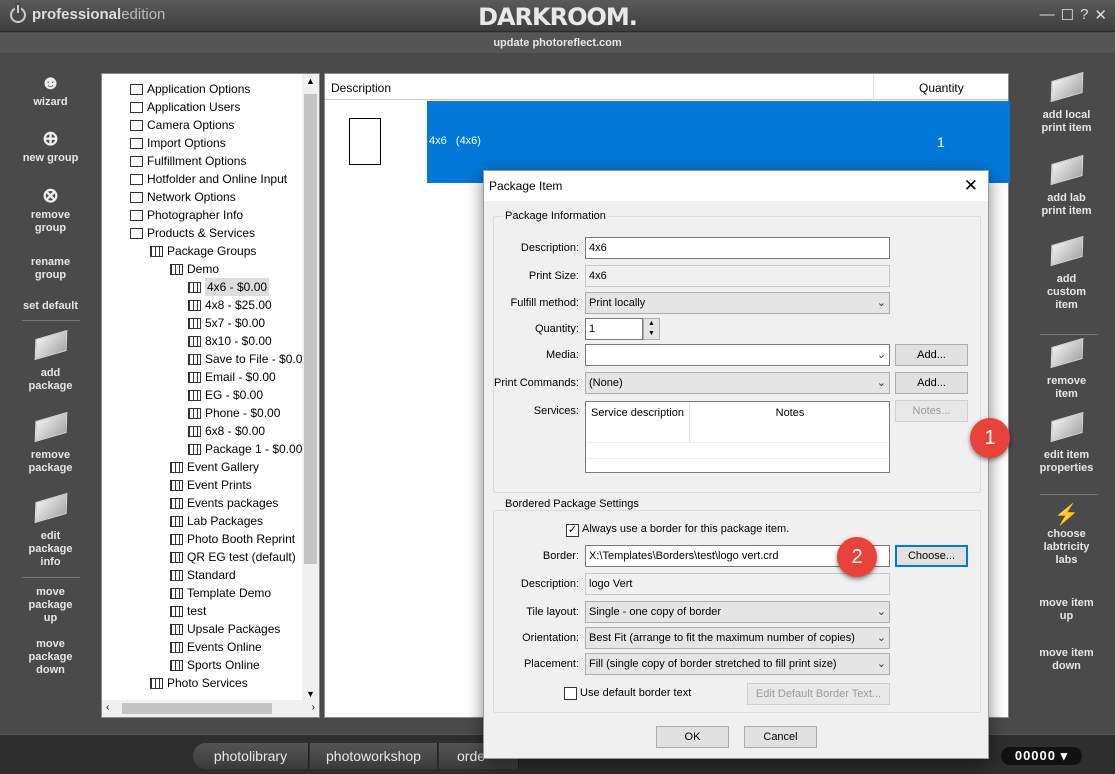  I want to click on tree-node: Template Demo, so click(220, 593).